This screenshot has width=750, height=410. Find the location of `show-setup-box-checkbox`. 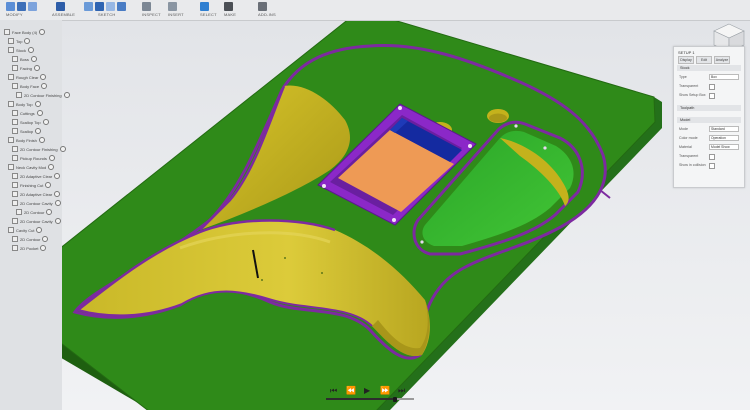

show-setup-box-checkbox is located at coordinates (712, 95).